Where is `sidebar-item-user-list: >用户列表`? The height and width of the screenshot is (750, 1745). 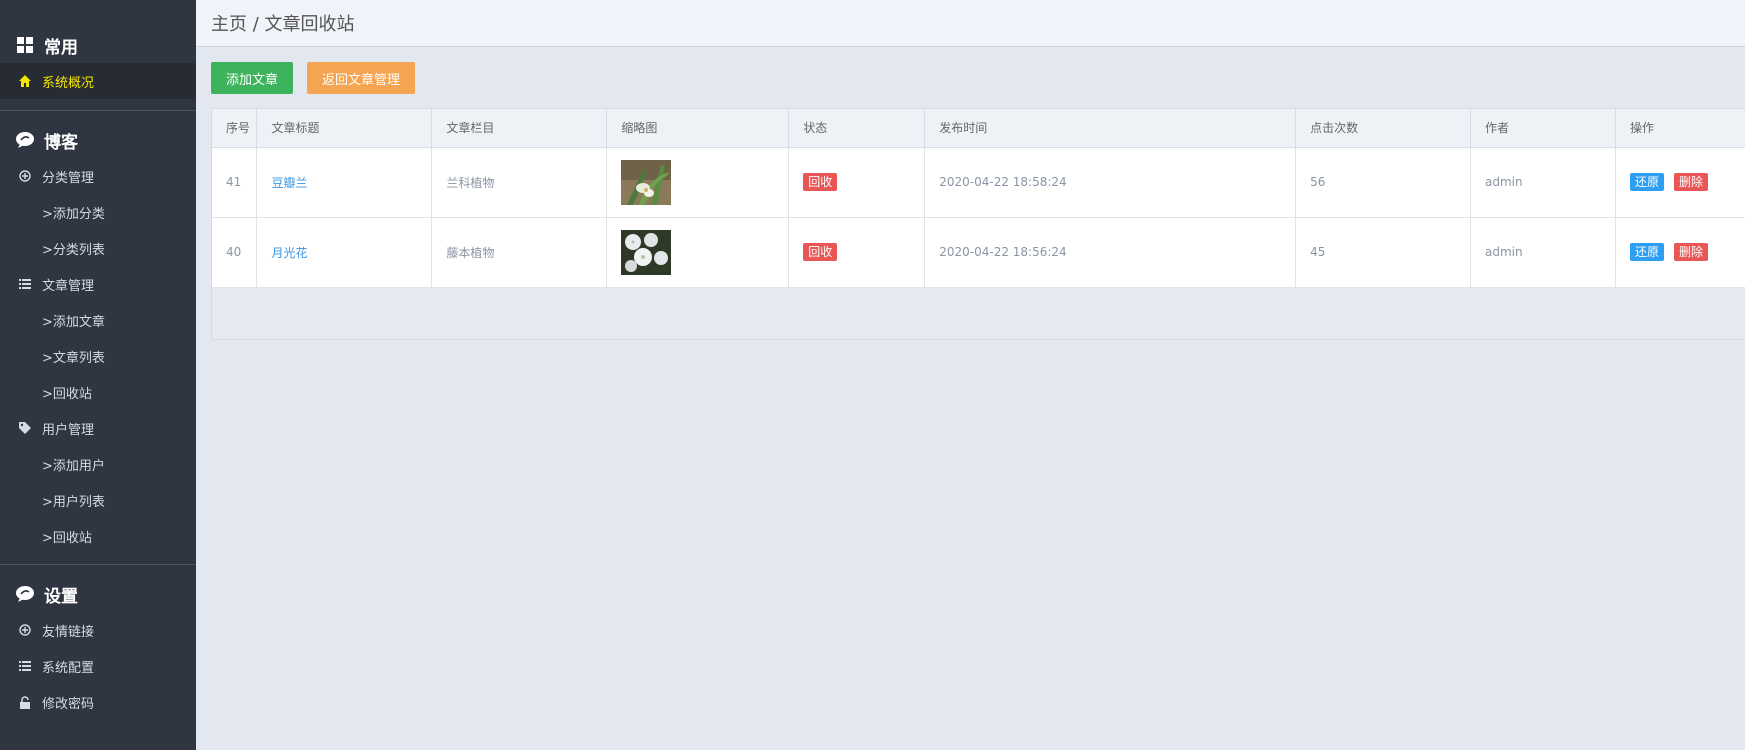 sidebar-item-user-list: >用户列表 is located at coordinates (98, 500).